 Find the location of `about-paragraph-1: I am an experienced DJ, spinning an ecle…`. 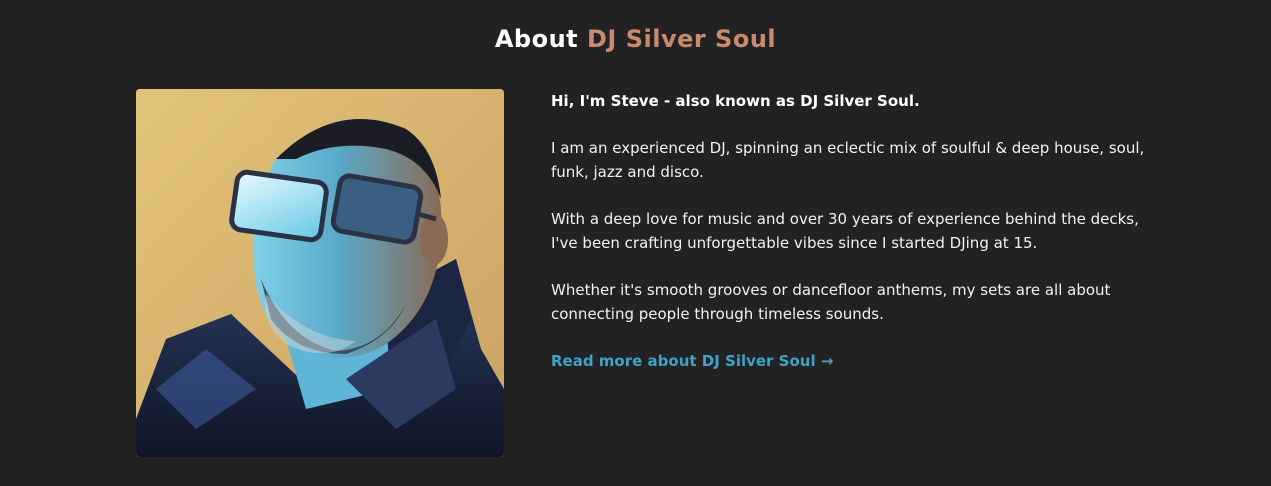

about-paragraph-1: I am an experienced DJ, spinning an ecle… is located at coordinates (848, 160).